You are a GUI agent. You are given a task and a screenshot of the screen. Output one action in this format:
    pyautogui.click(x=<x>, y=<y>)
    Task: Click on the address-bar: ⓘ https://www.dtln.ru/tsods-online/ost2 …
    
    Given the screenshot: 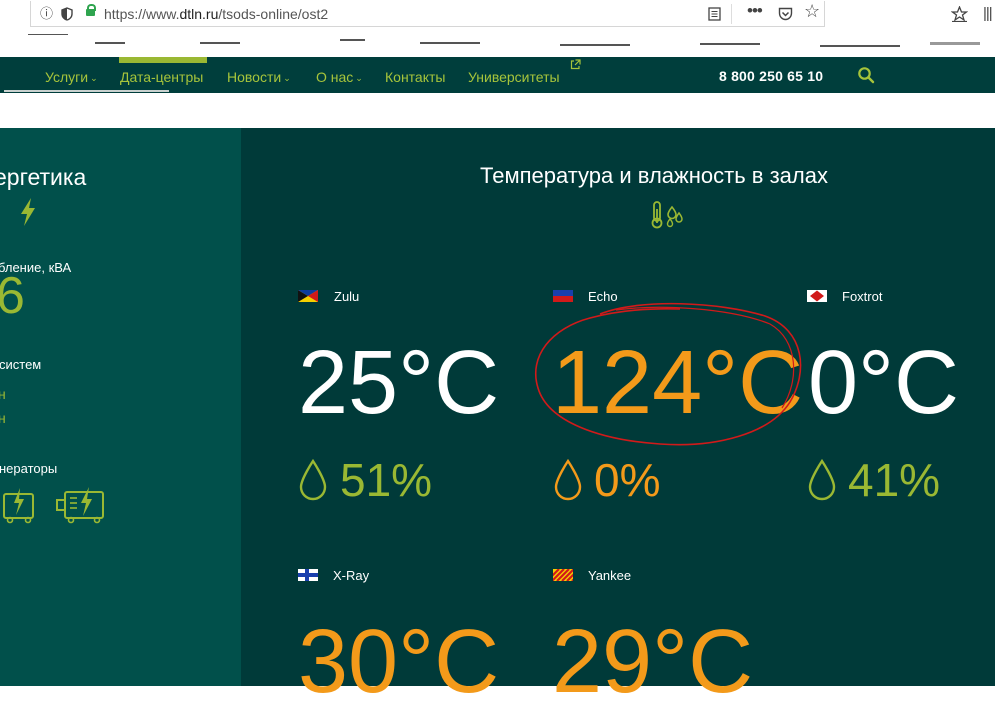 What is the action you would take?
    pyautogui.click(x=427, y=14)
    